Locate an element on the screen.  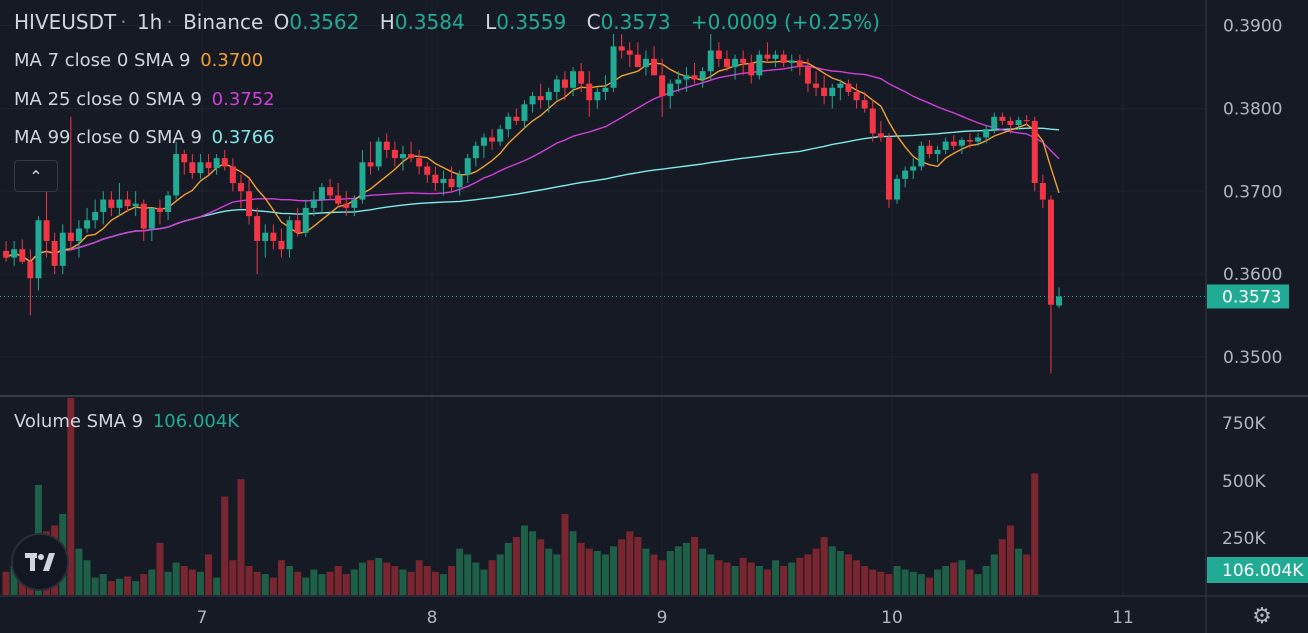
price-tick-label: 0.3600 is located at coordinates (1252, 275).